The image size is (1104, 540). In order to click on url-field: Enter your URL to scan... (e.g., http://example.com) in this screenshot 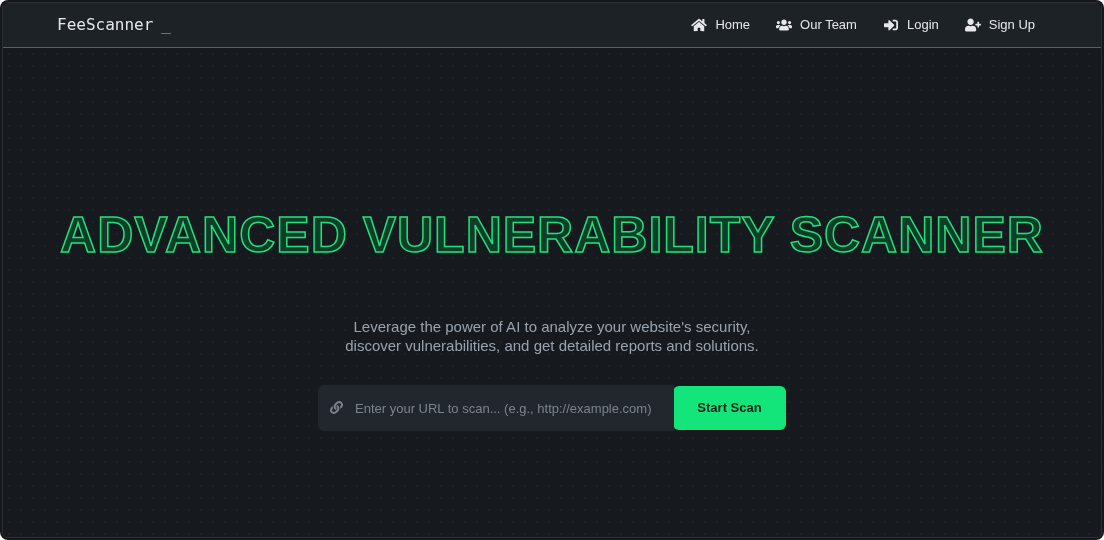, I will do `click(496, 408)`.